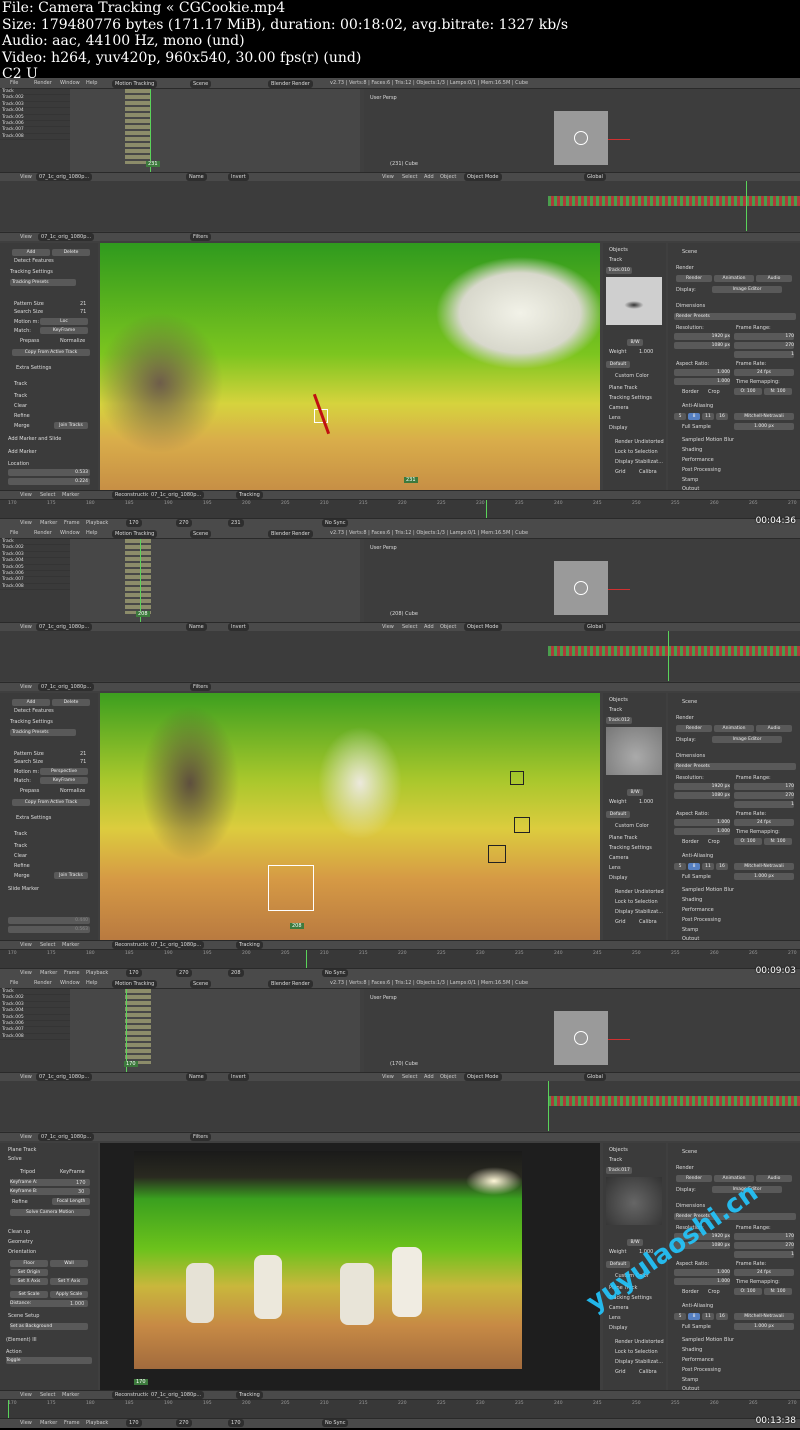  What do you see at coordinates (49, 481) in the screenshot?
I see `location-y: 0.224` at bounding box center [49, 481].